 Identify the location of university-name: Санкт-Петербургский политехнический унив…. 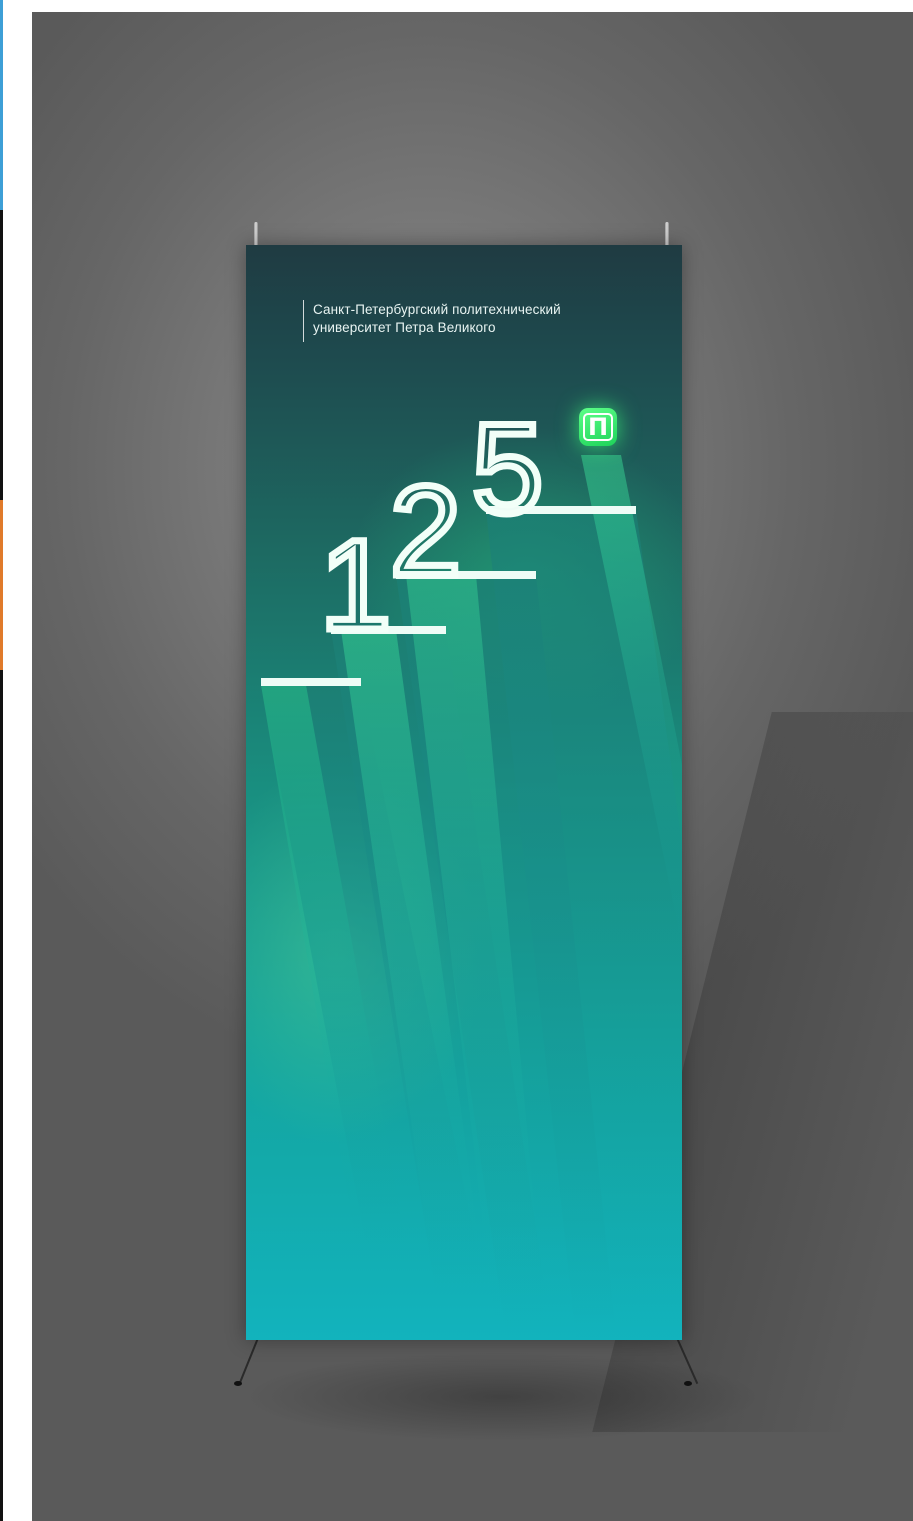
(437, 319).